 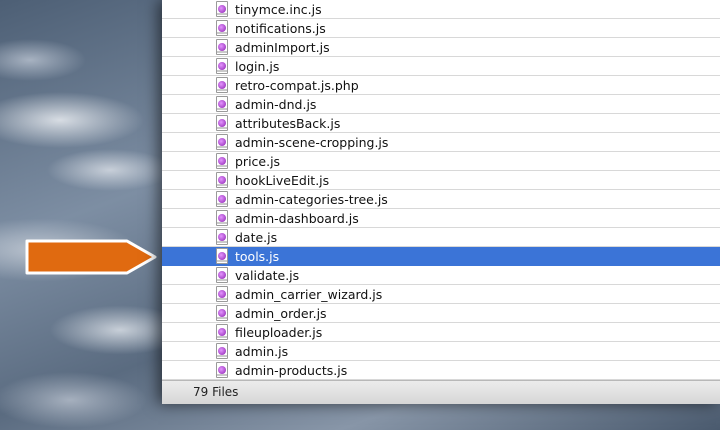 What do you see at coordinates (291, 370) in the screenshot?
I see `file-name: admin-products.js` at bounding box center [291, 370].